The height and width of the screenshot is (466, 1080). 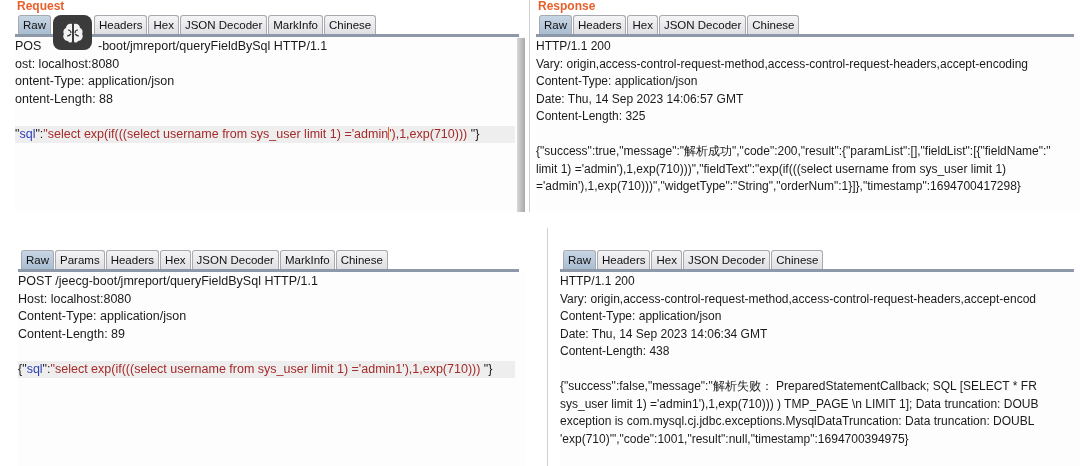 What do you see at coordinates (64, 99) in the screenshot?
I see `code-line: ontent-Length: 88` at bounding box center [64, 99].